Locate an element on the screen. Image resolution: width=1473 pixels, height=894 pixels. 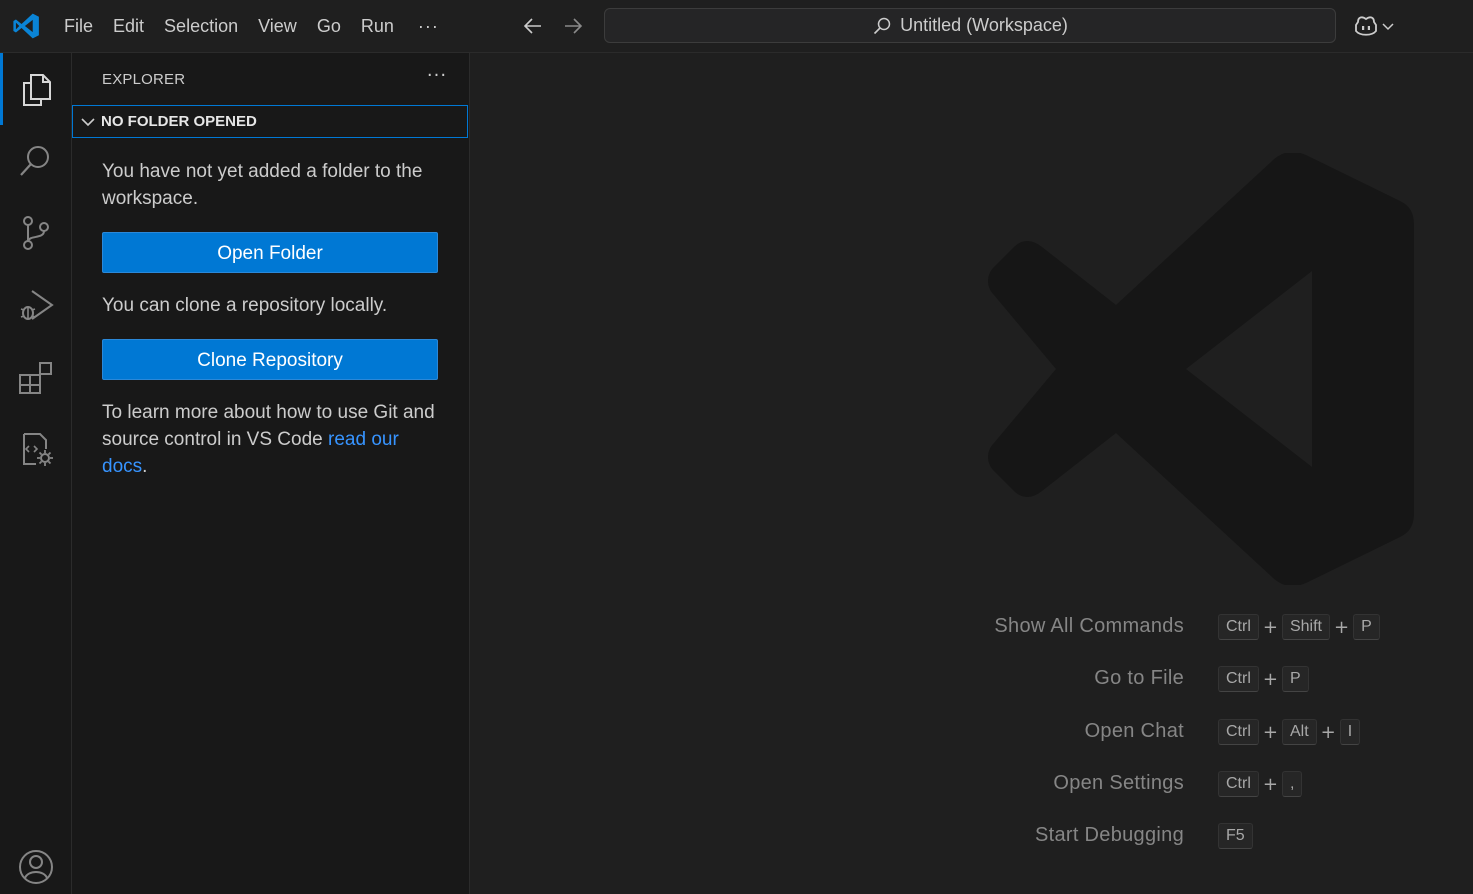
open-folder-button: Open Folder is located at coordinates (270, 252).